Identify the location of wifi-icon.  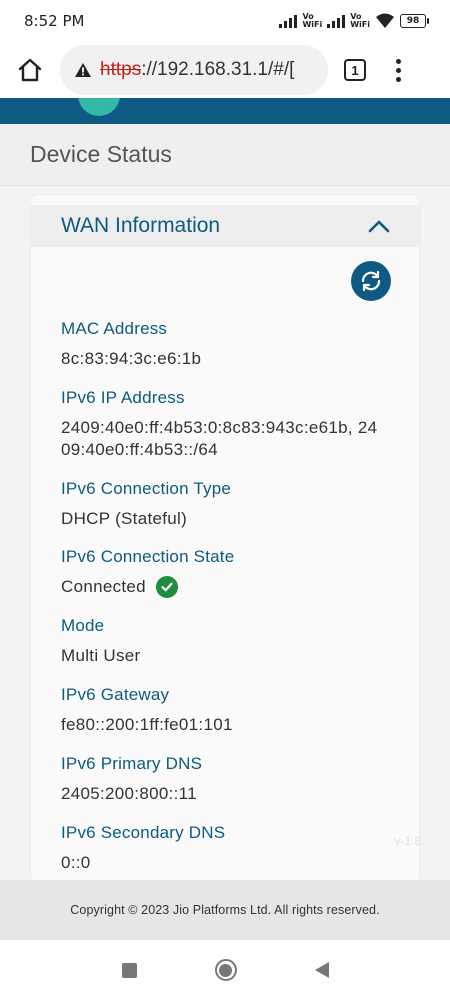
(385, 20).